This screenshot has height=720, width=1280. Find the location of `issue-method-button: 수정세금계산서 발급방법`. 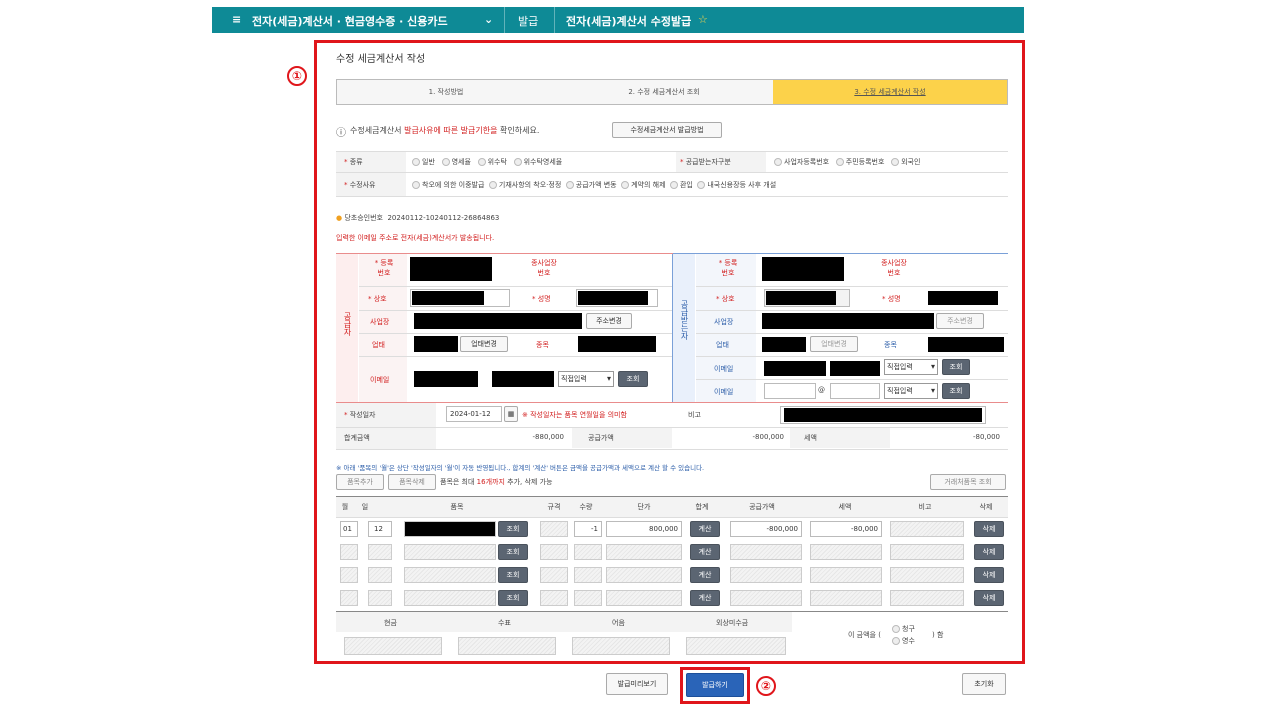

issue-method-button: 수정세금계산서 발급방법 is located at coordinates (667, 130).